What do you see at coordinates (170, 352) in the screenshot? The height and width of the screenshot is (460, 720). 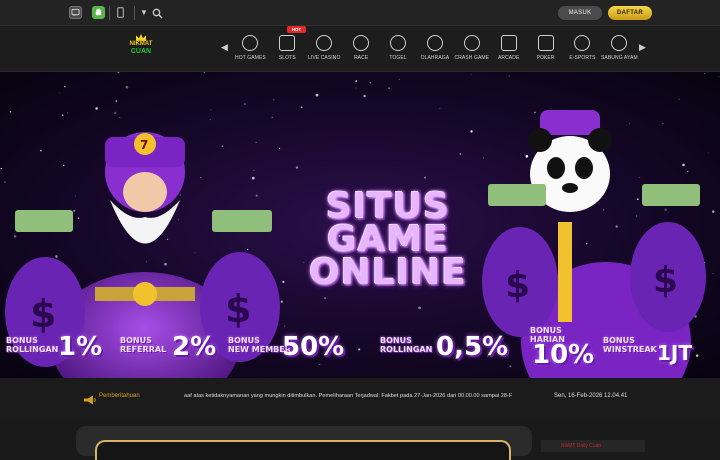 I see `promo-referral: BONUS REFERRAL 2%` at bounding box center [170, 352].